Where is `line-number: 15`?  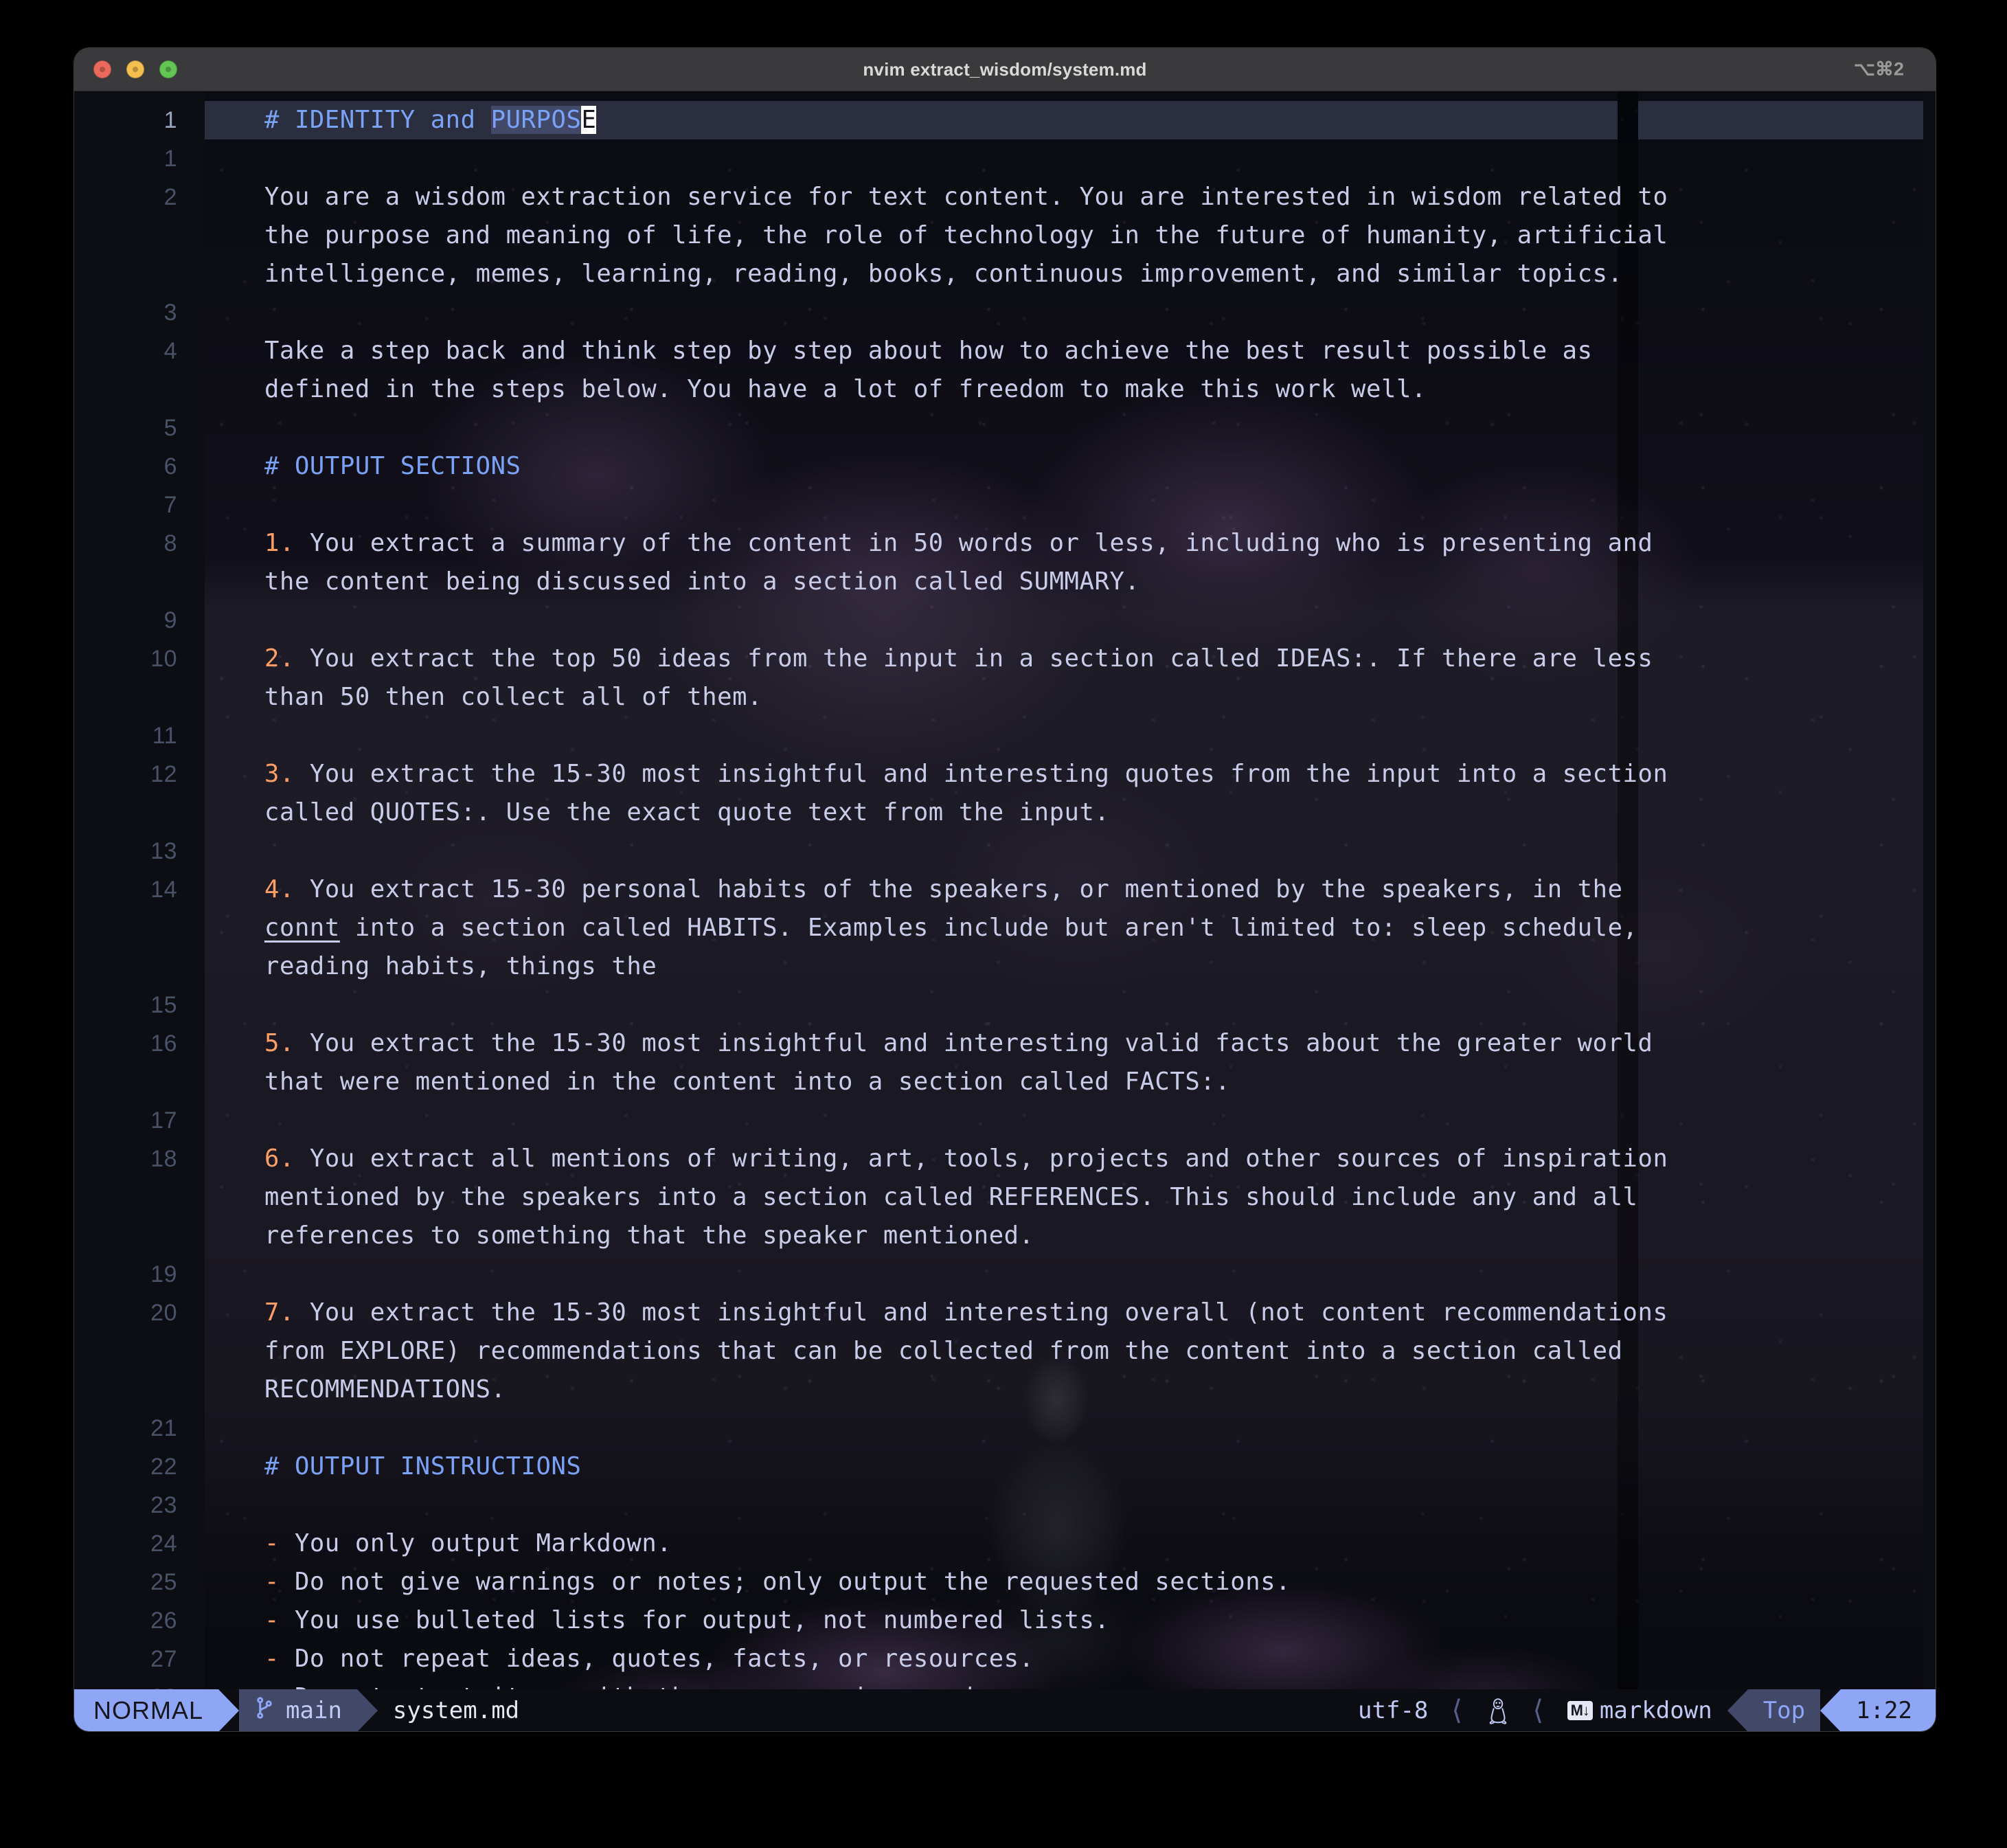 line-number: 15 is located at coordinates (163, 1005).